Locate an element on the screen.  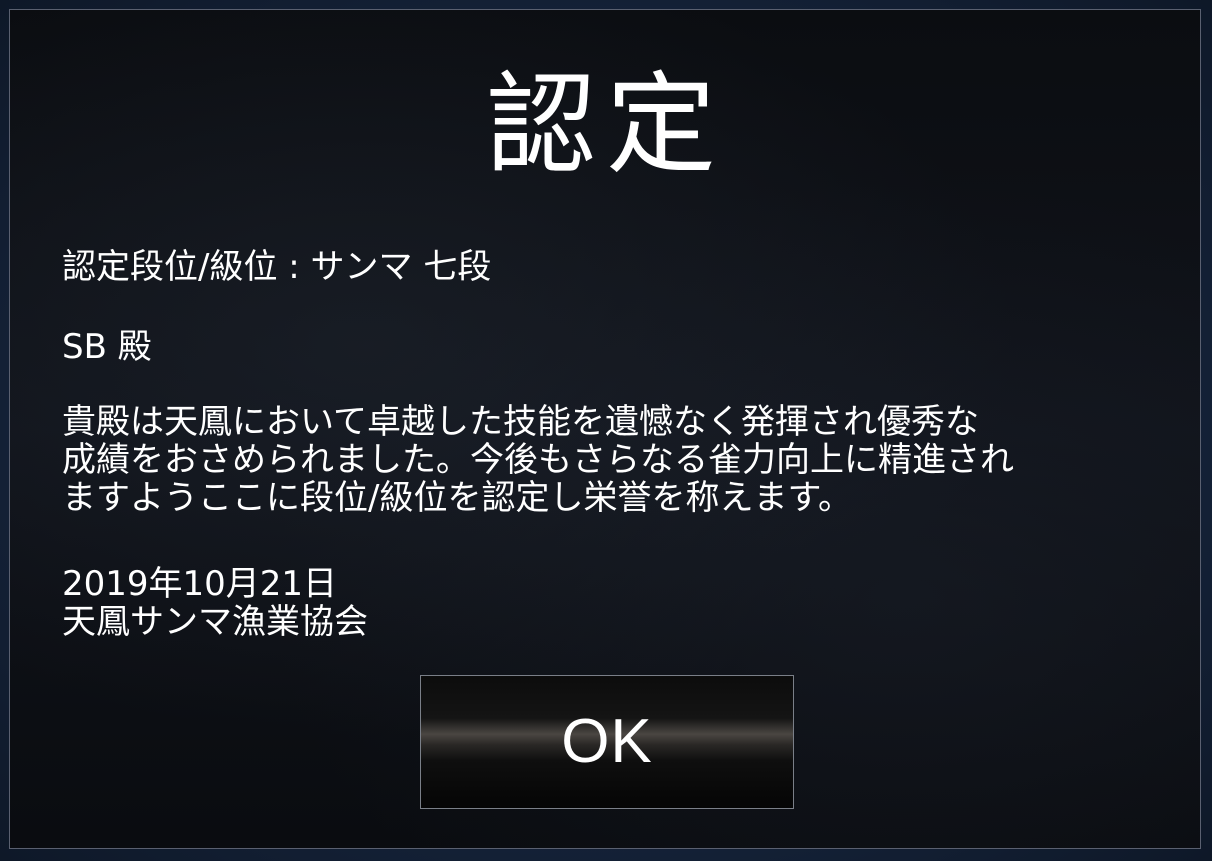
issuing-organization: 天鳳サンマ漁業協会 is located at coordinates (215, 622).